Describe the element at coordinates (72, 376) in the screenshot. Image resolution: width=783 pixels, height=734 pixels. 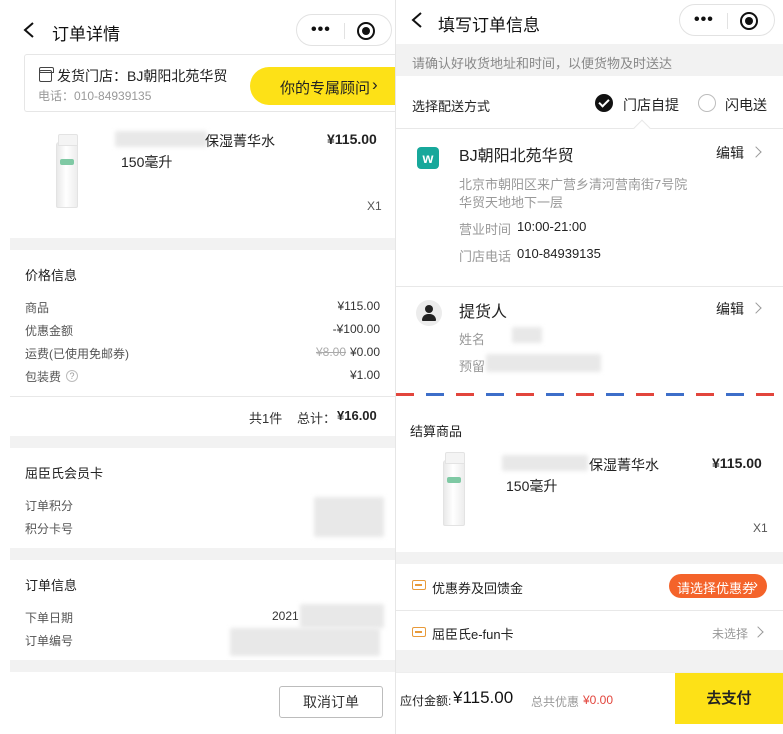
I see `help-icon: ?` at that location.